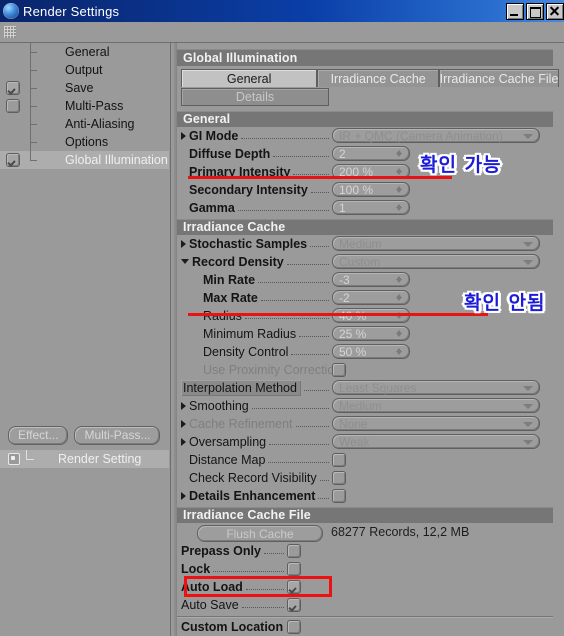 This screenshot has height=636, width=564. I want to click on sidebar-item-label: Multi-Pass, so click(94, 106).